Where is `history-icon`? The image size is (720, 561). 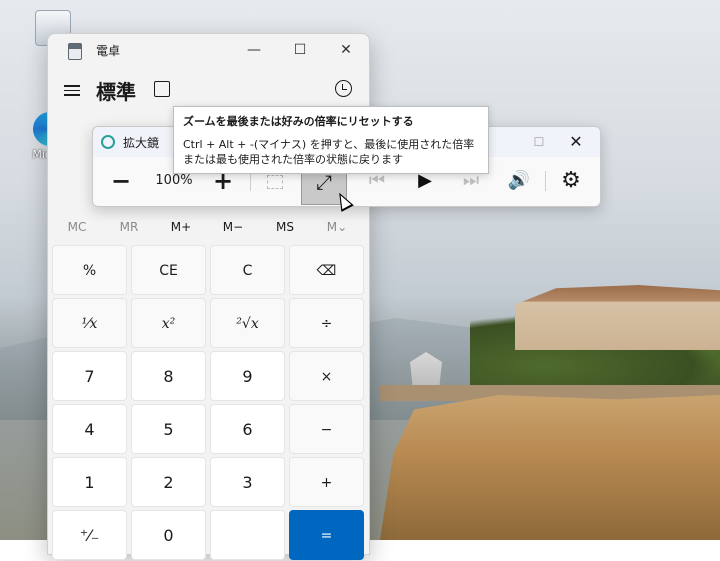 history-icon is located at coordinates (343, 88).